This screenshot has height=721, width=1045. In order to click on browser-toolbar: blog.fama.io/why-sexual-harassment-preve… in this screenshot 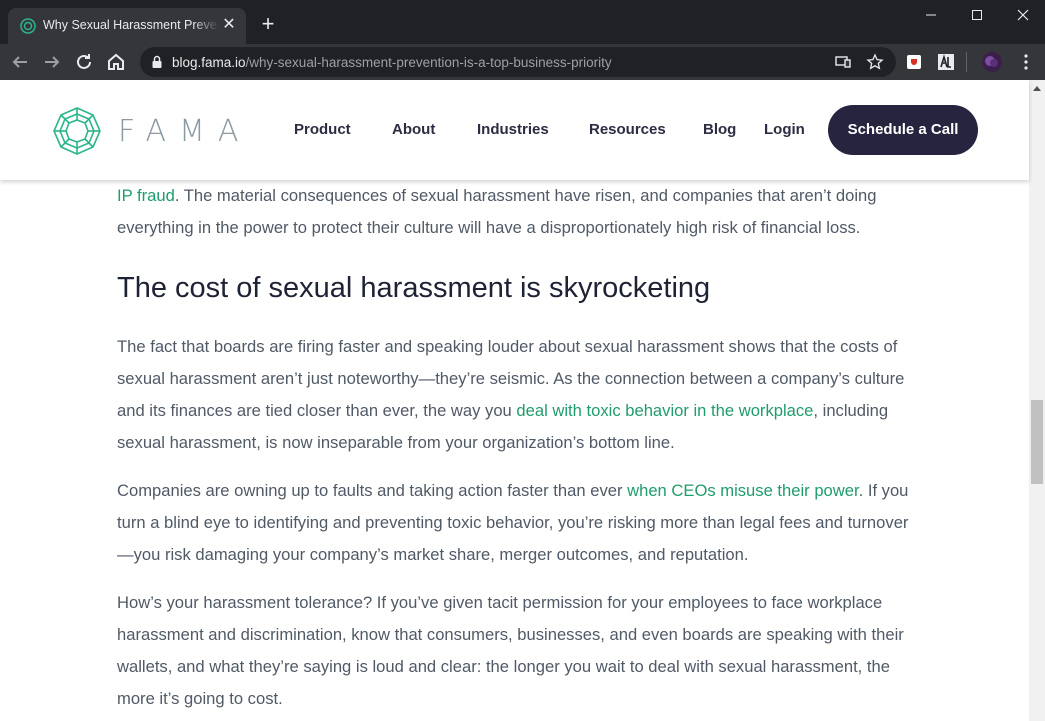, I will do `click(522, 62)`.